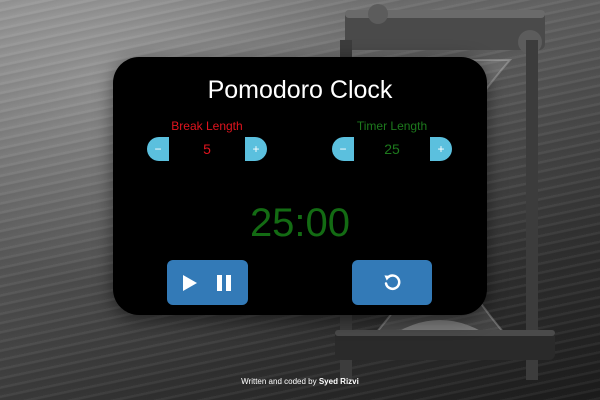  Describe the element at coordinates (280, 381) in the screenshot. I see `footer-prefix: Written and coded by` at that location.